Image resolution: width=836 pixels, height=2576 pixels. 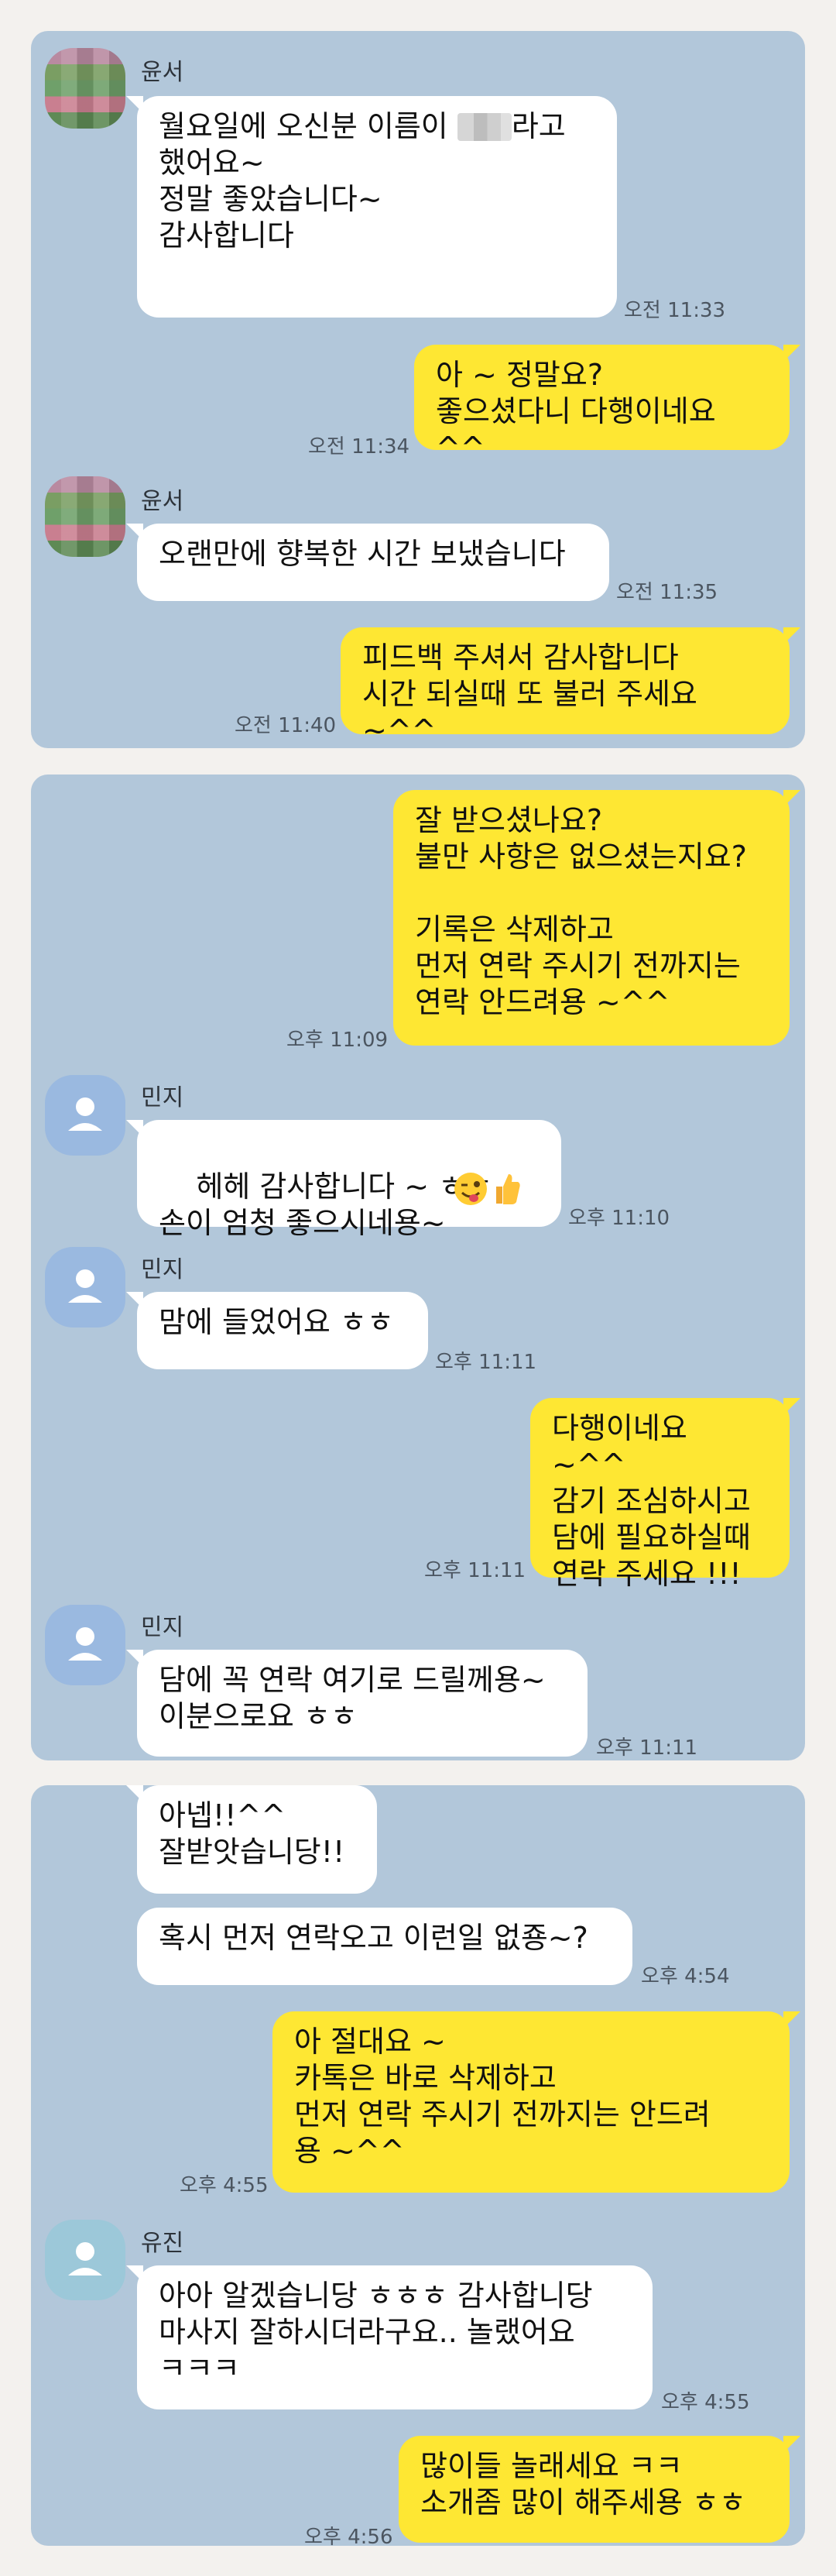 What do you see at coordinates (308, 126) in the screenshot?
I see `message-text: 월요일에 오신분 이름이` at bounding box center [308, 126].